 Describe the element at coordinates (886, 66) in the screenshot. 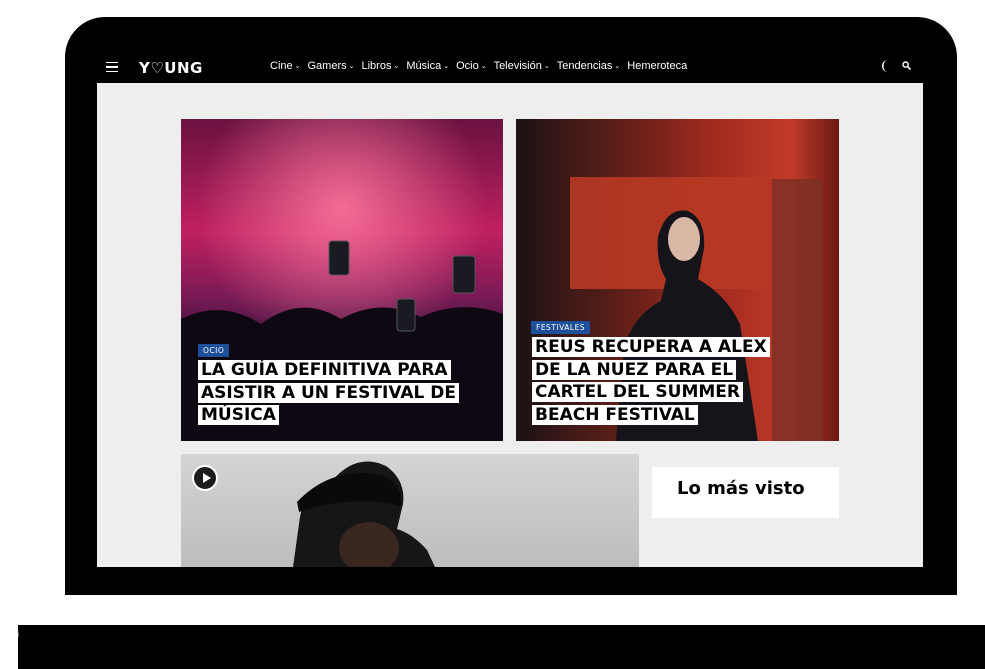

I see `moon-icon` at that location.